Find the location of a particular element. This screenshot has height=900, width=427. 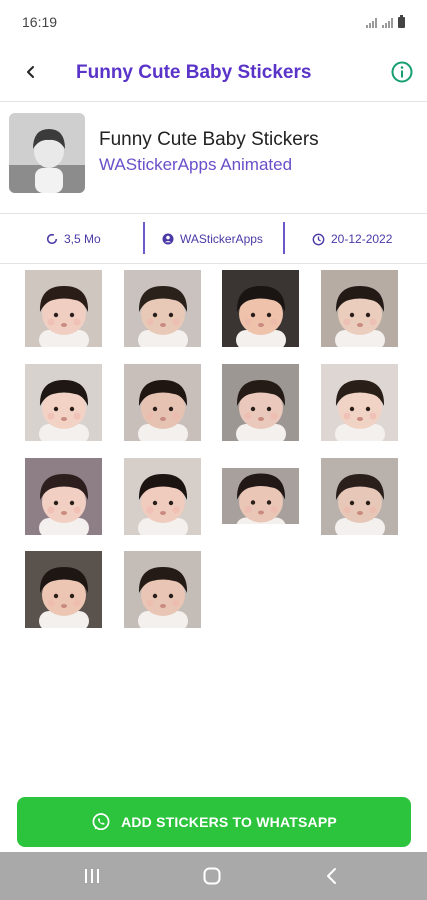

status-time: 16:19 is located at coordinates (40, 22).